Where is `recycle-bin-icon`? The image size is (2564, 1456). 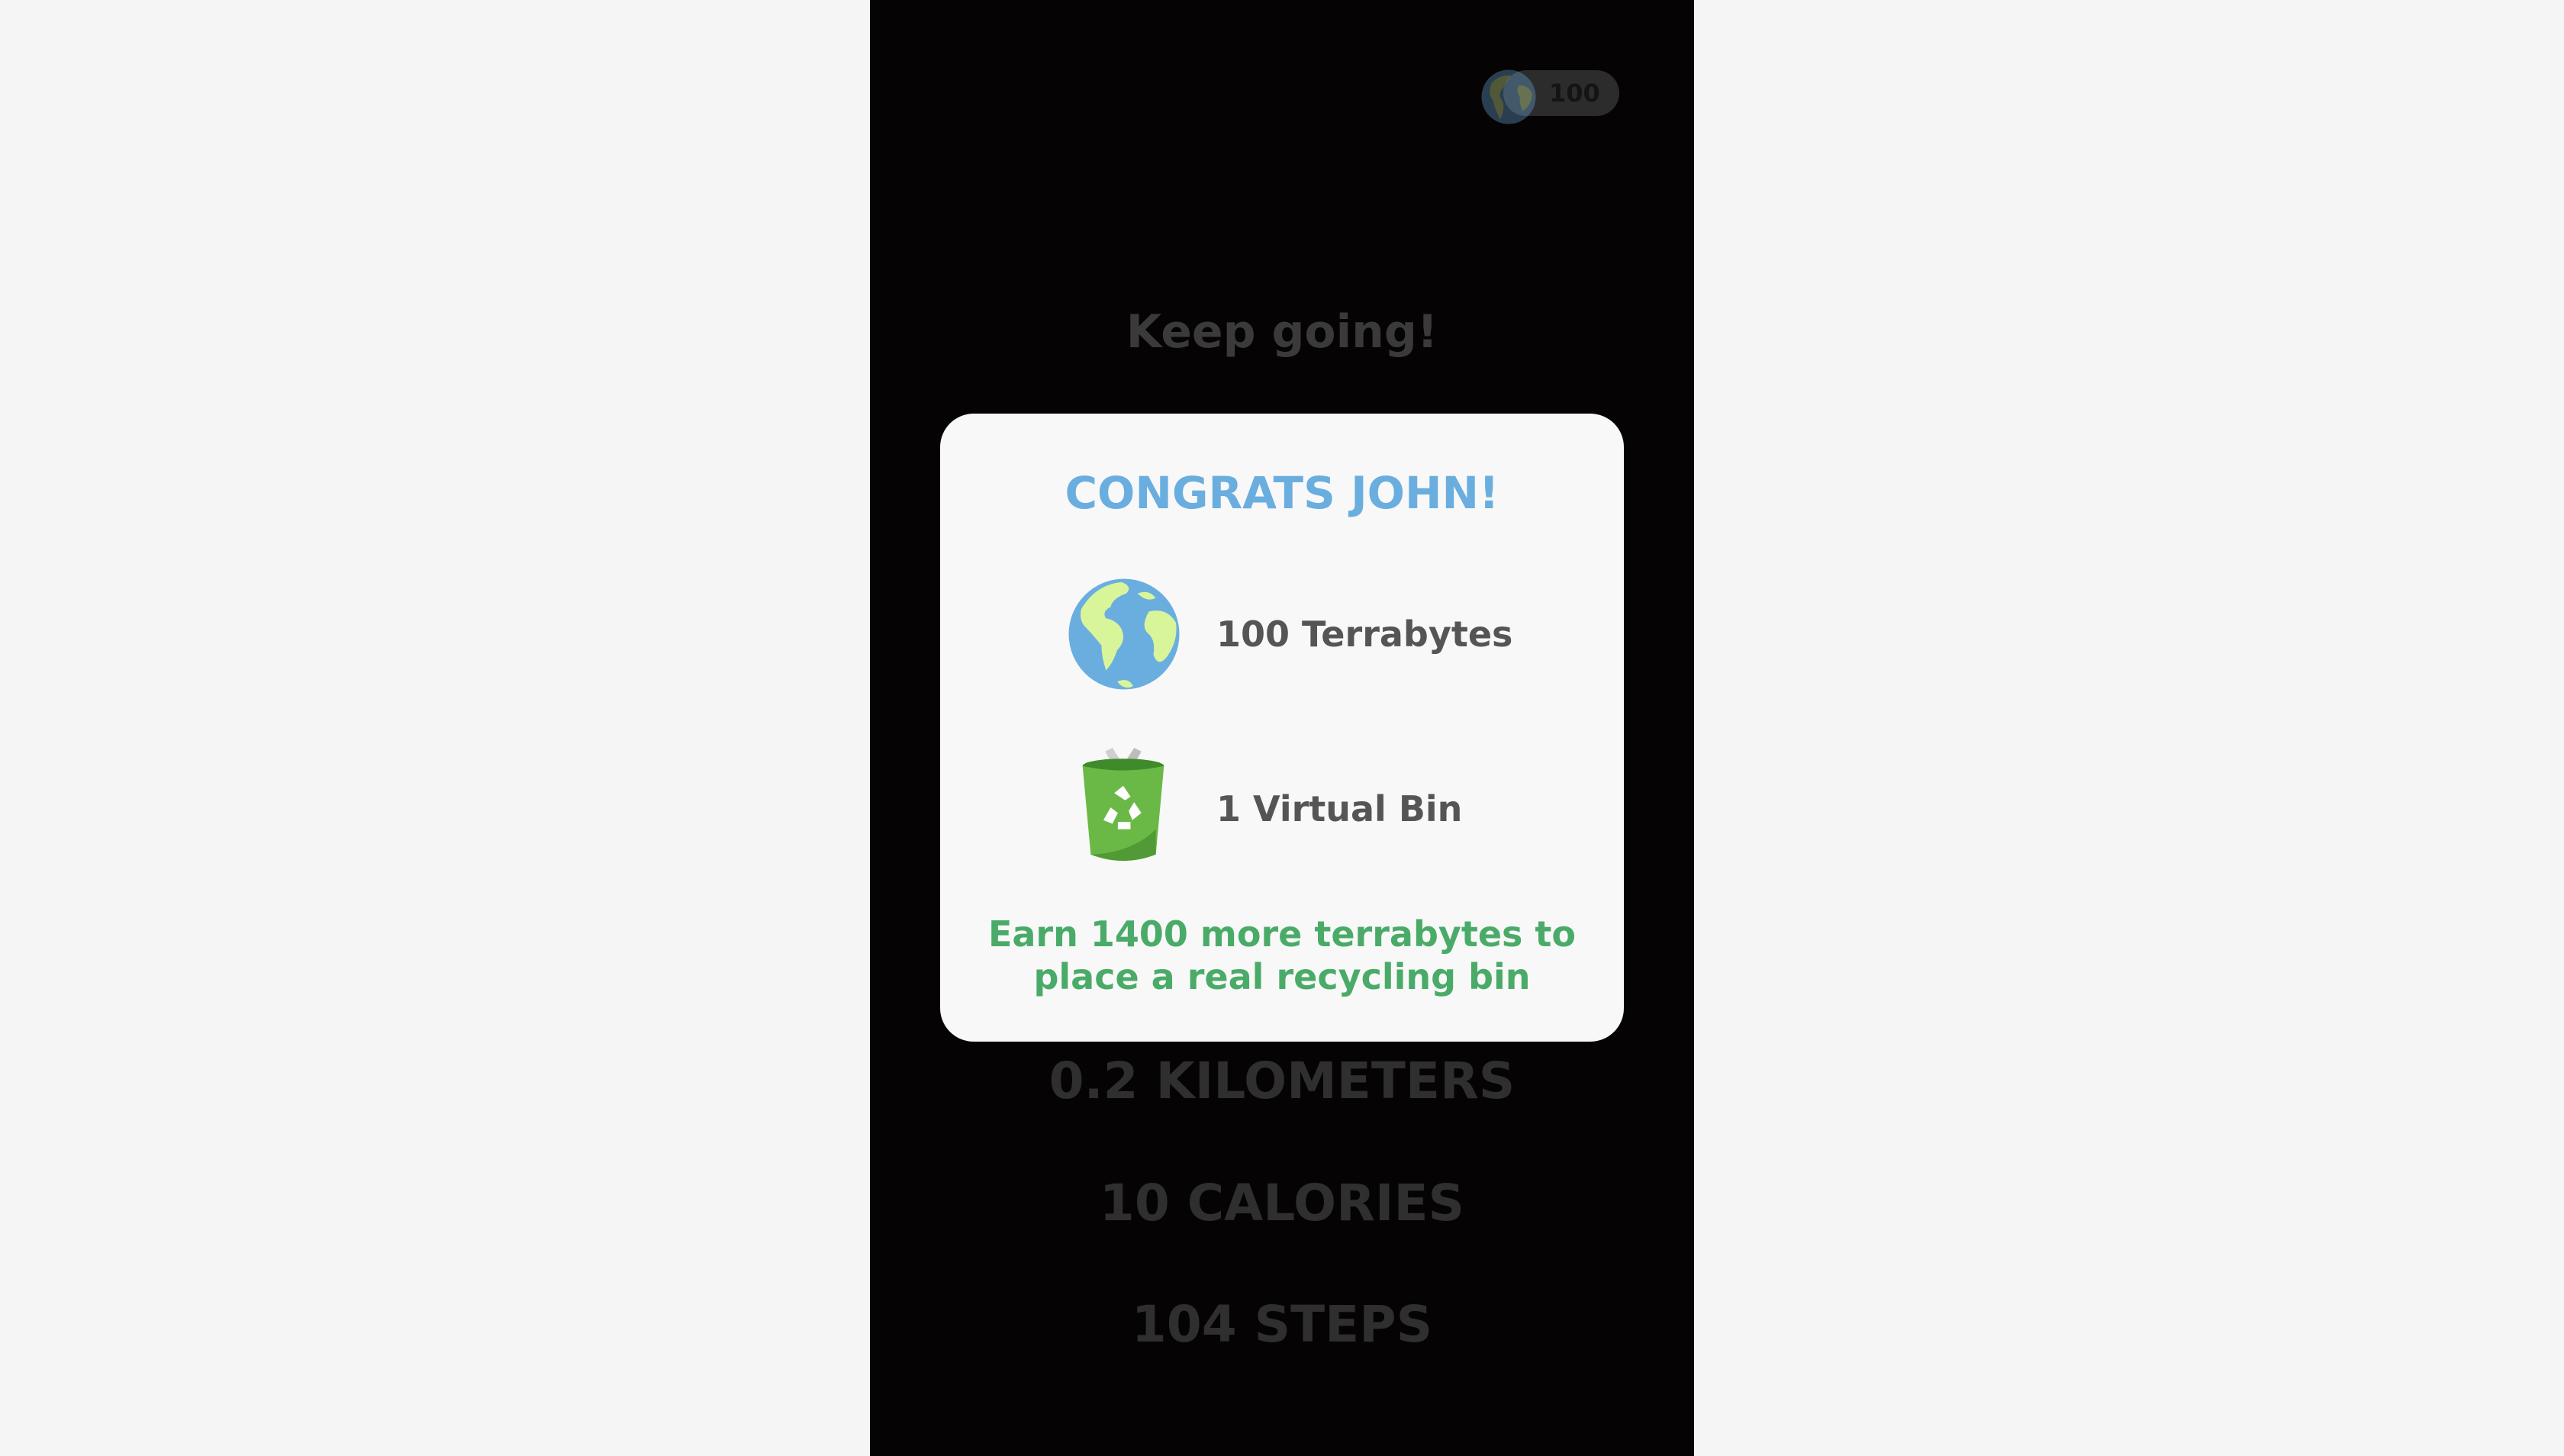
recycle-bin-icon is located at coordinates (1123, 805).